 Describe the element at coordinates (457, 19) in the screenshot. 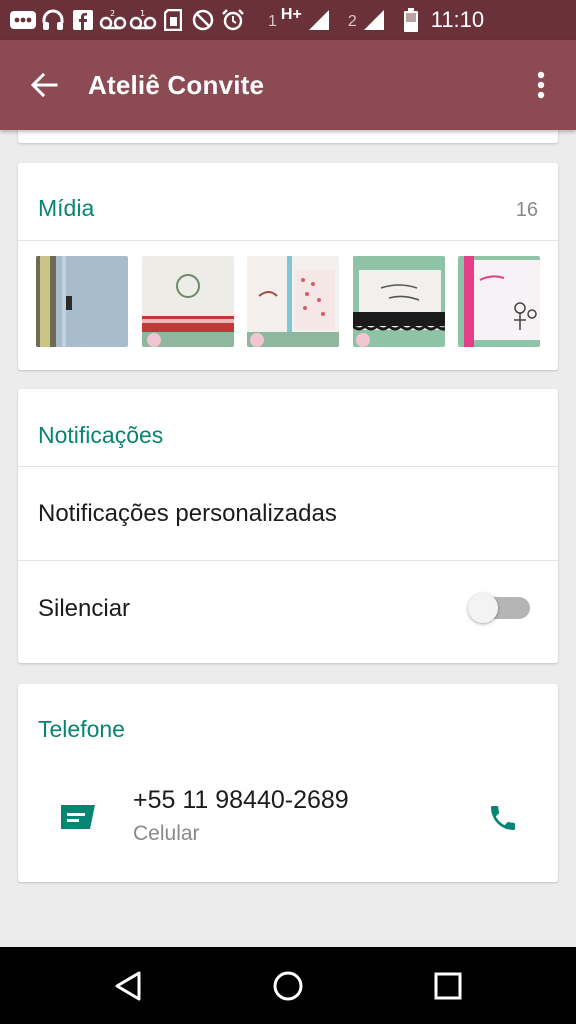

I see `clock: 11:10` at that location.